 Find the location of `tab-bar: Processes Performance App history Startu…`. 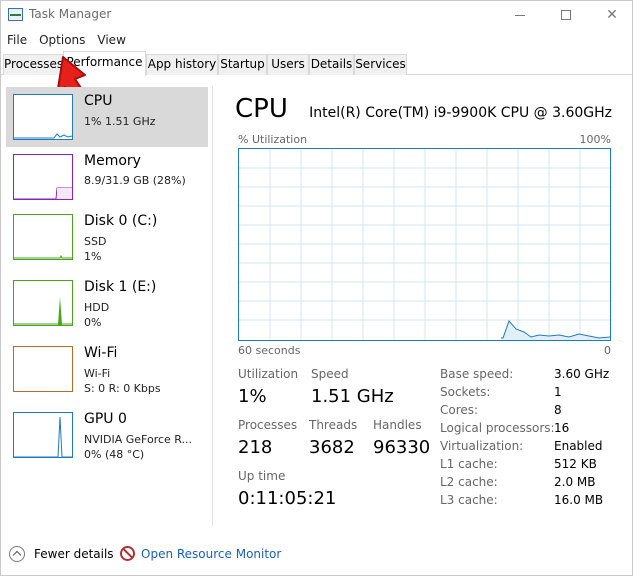

tab-bar: Processes Performance App history Startu… is located at coordinates (316, 63).